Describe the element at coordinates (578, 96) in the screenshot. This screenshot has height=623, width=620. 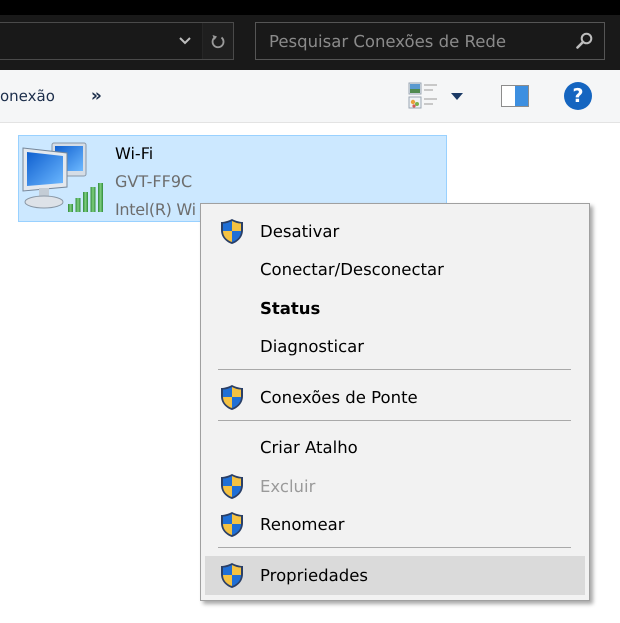
I see `help-button: ?` at that location.